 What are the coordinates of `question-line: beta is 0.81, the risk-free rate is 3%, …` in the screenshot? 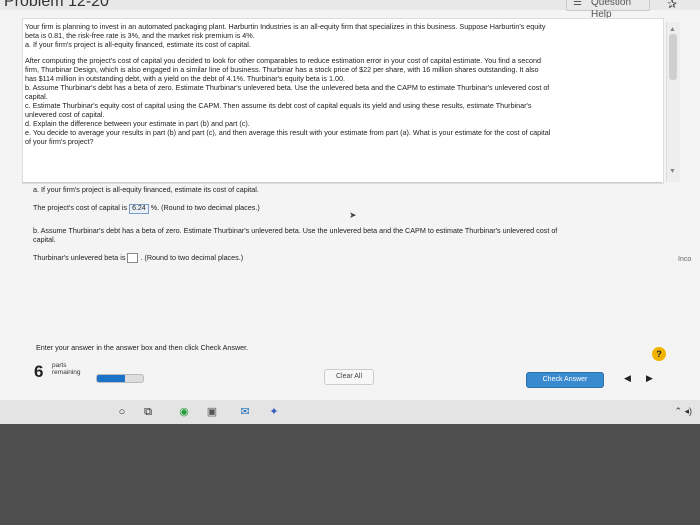 It's located at (140, 35).